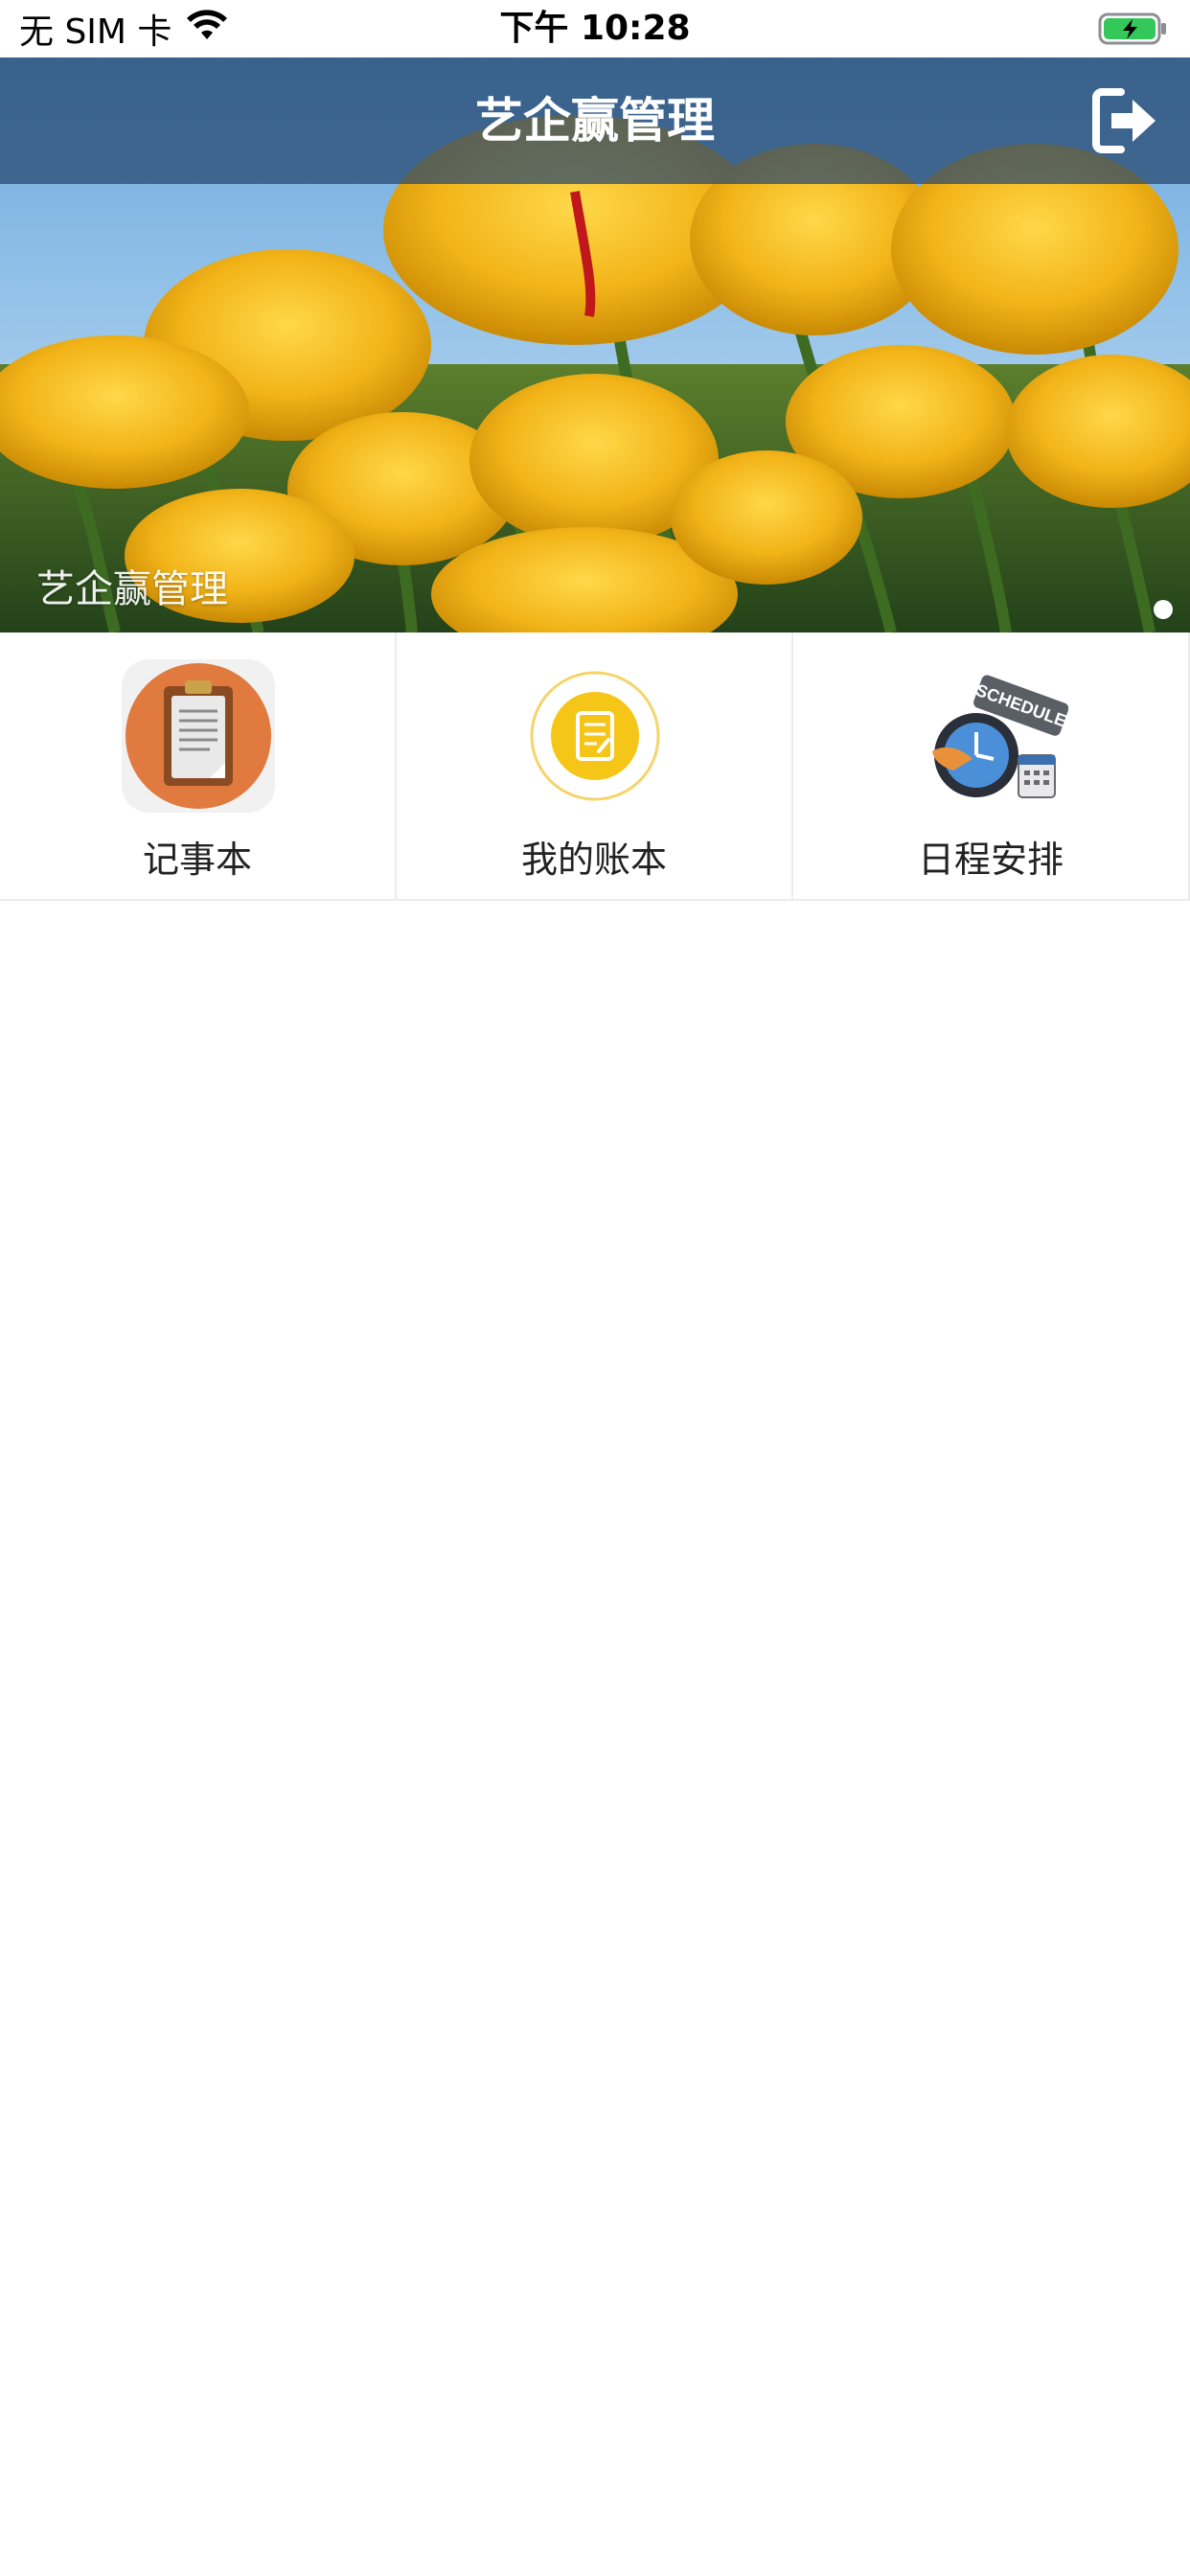  Describe the element at coordinates (595, 736) in the screenshot. I see `ledger-icon` at that location.